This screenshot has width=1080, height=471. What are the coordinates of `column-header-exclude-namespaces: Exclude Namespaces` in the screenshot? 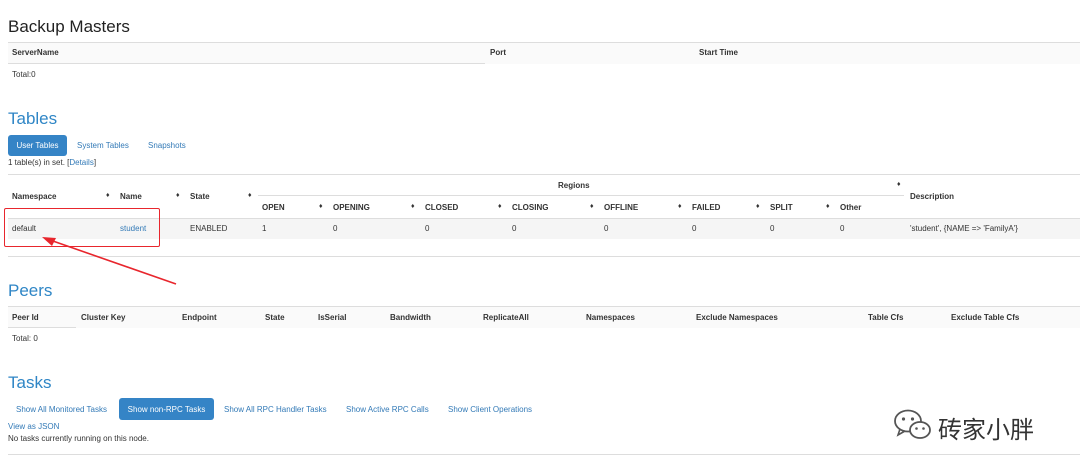 It's located at (737, 317).